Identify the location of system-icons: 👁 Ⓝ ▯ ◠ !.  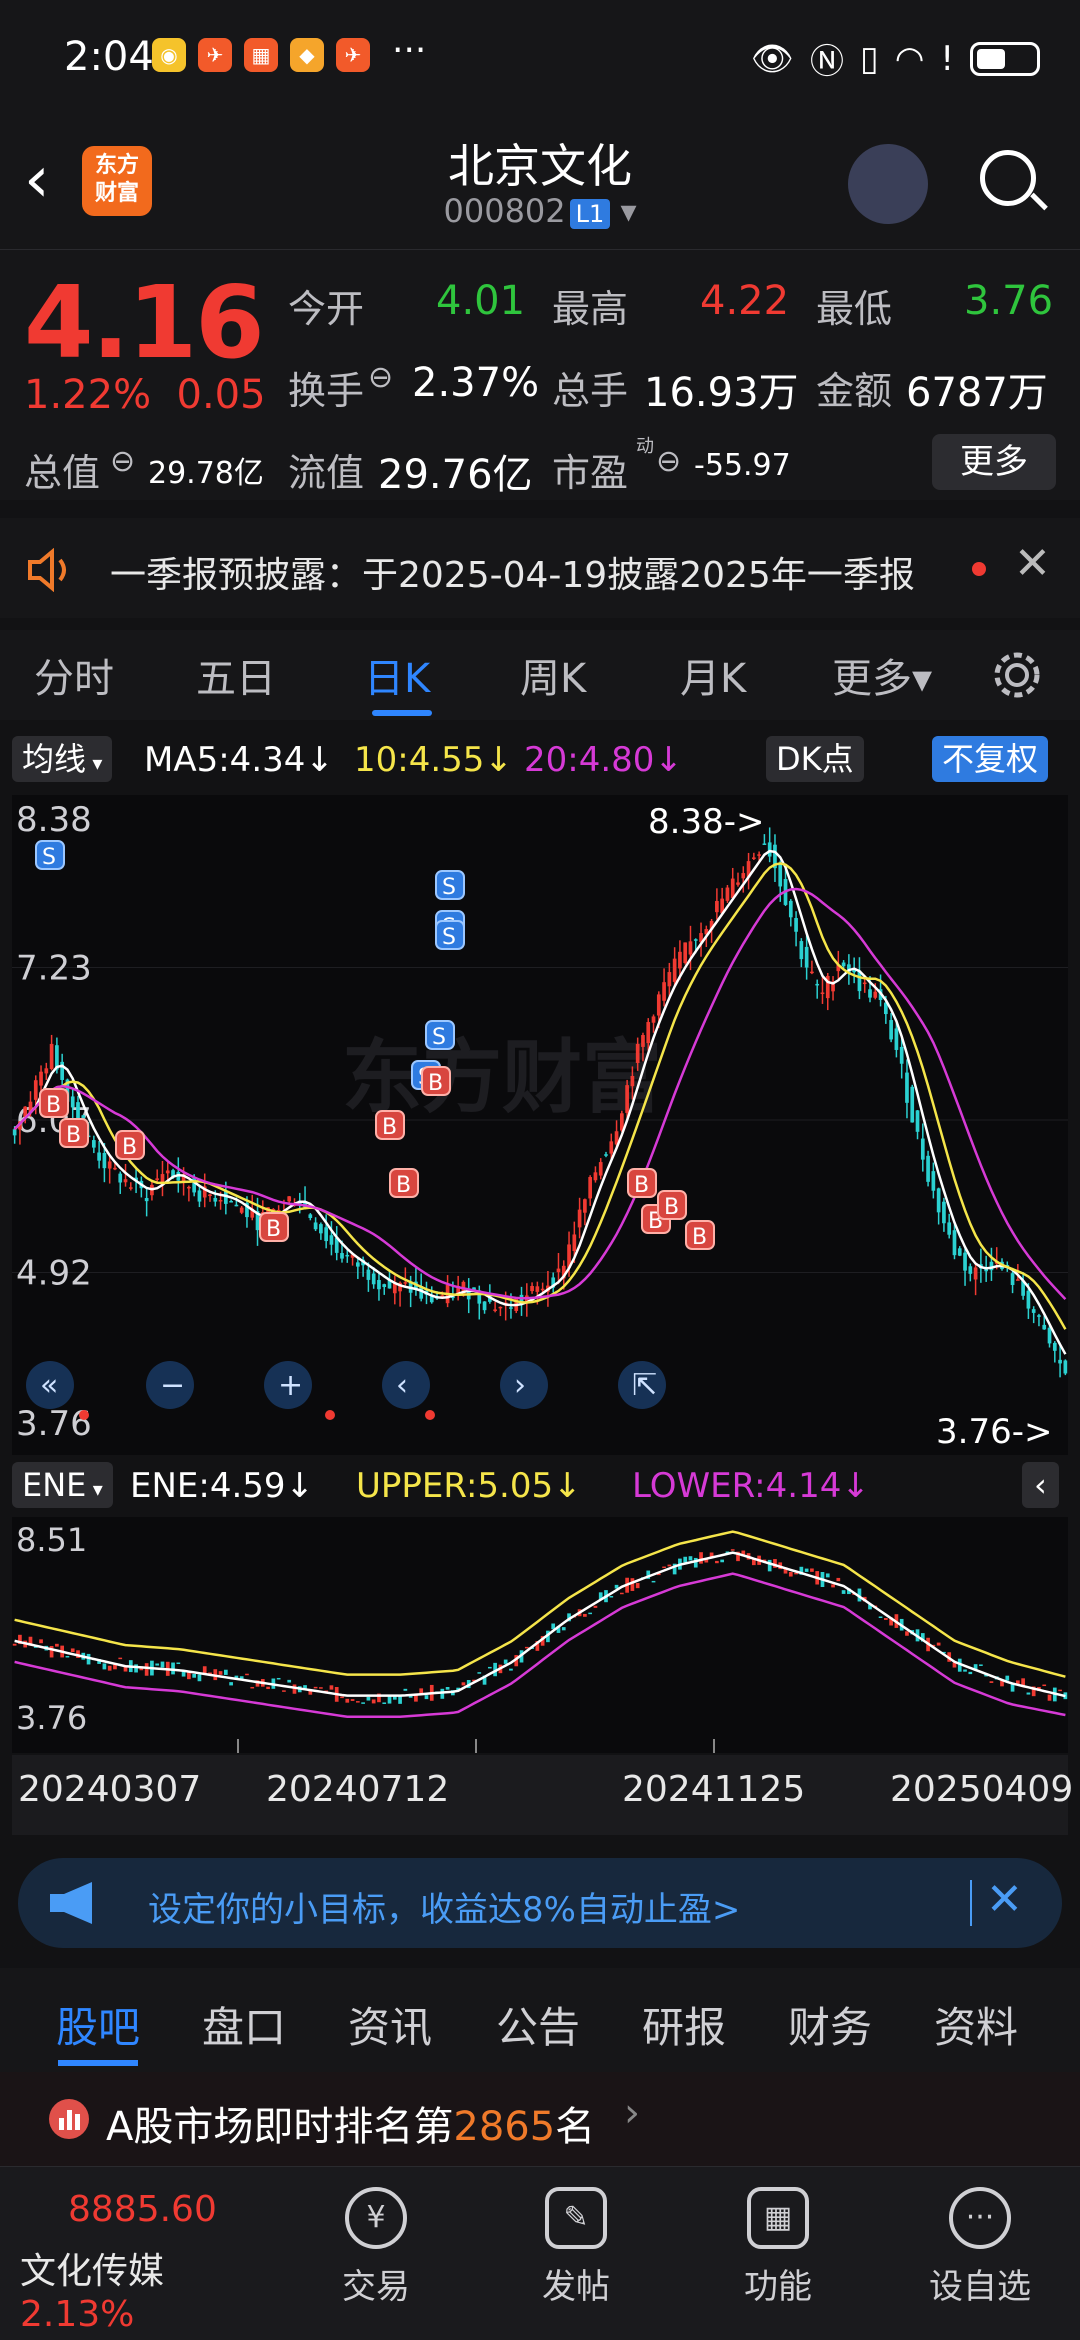
(895, 58).